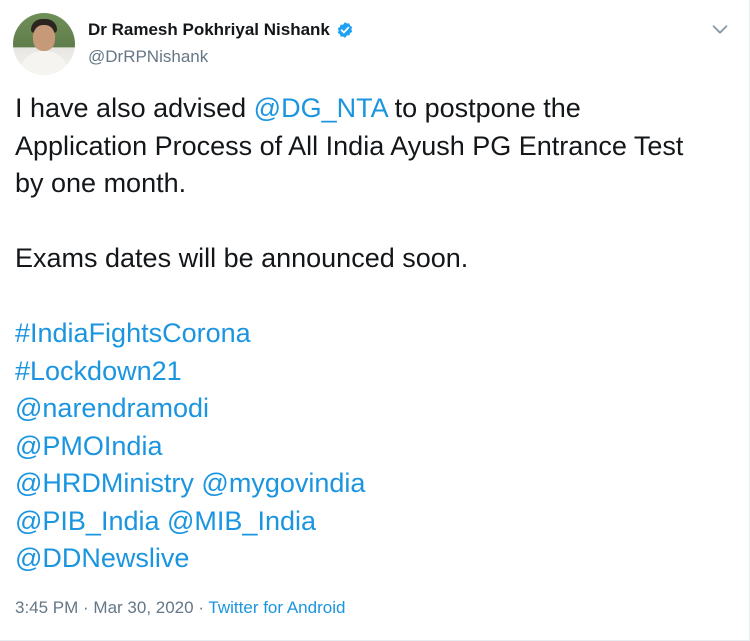  I want to click on tweet-text-segment: to postpone the, so click(484, 108).